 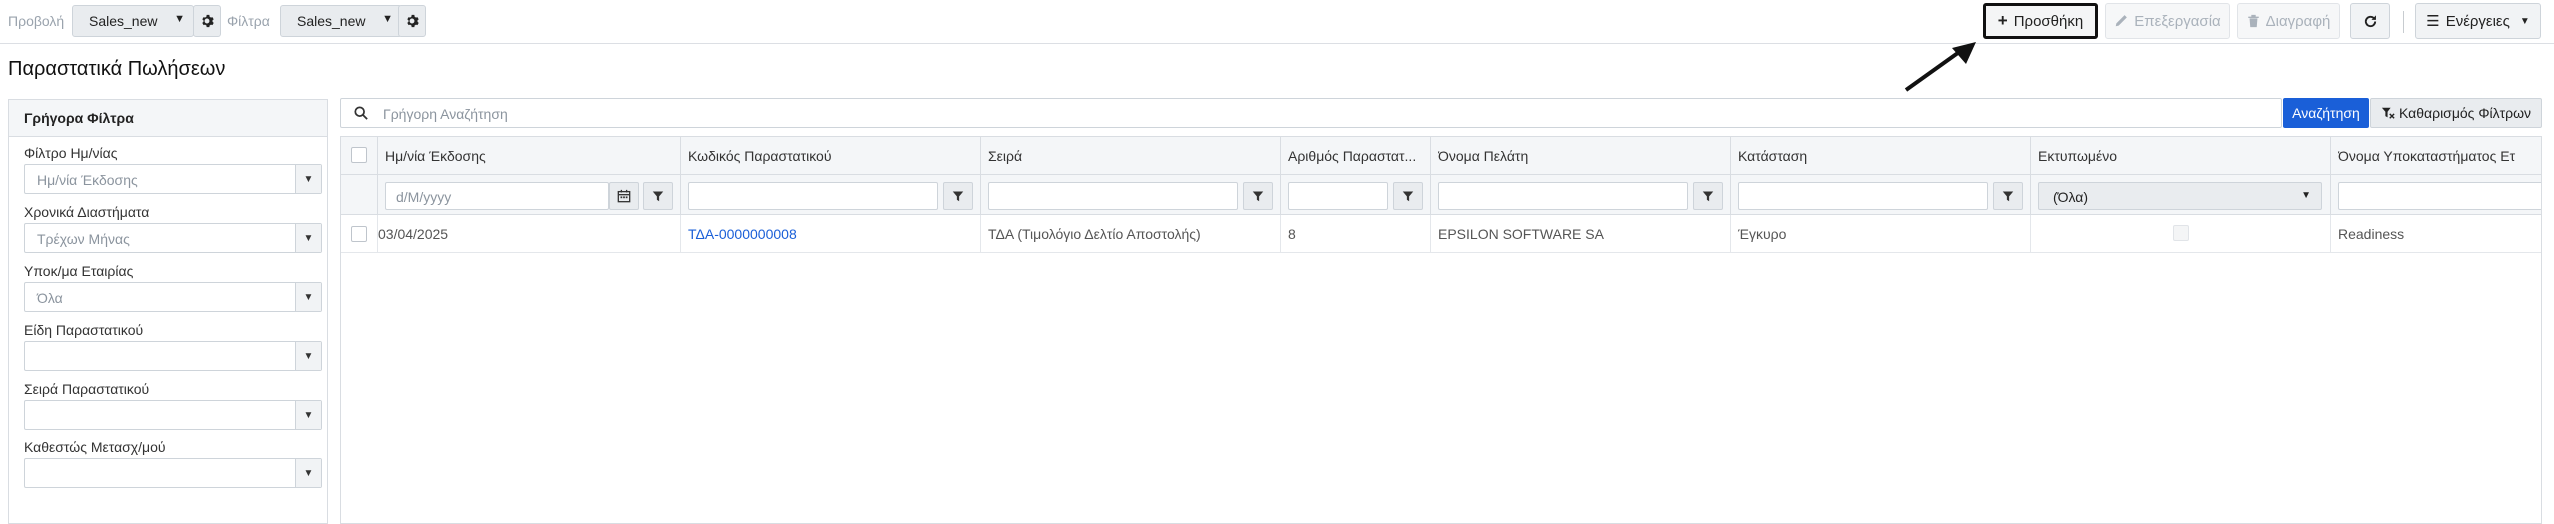 I want to click on view-settings-button, so click(x=207, y=21).